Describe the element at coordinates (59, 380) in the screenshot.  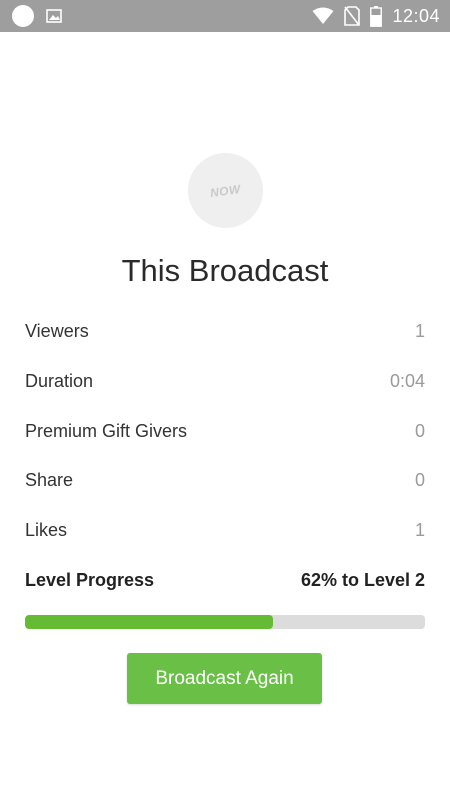
I see `stat-label: Duration` at that location.